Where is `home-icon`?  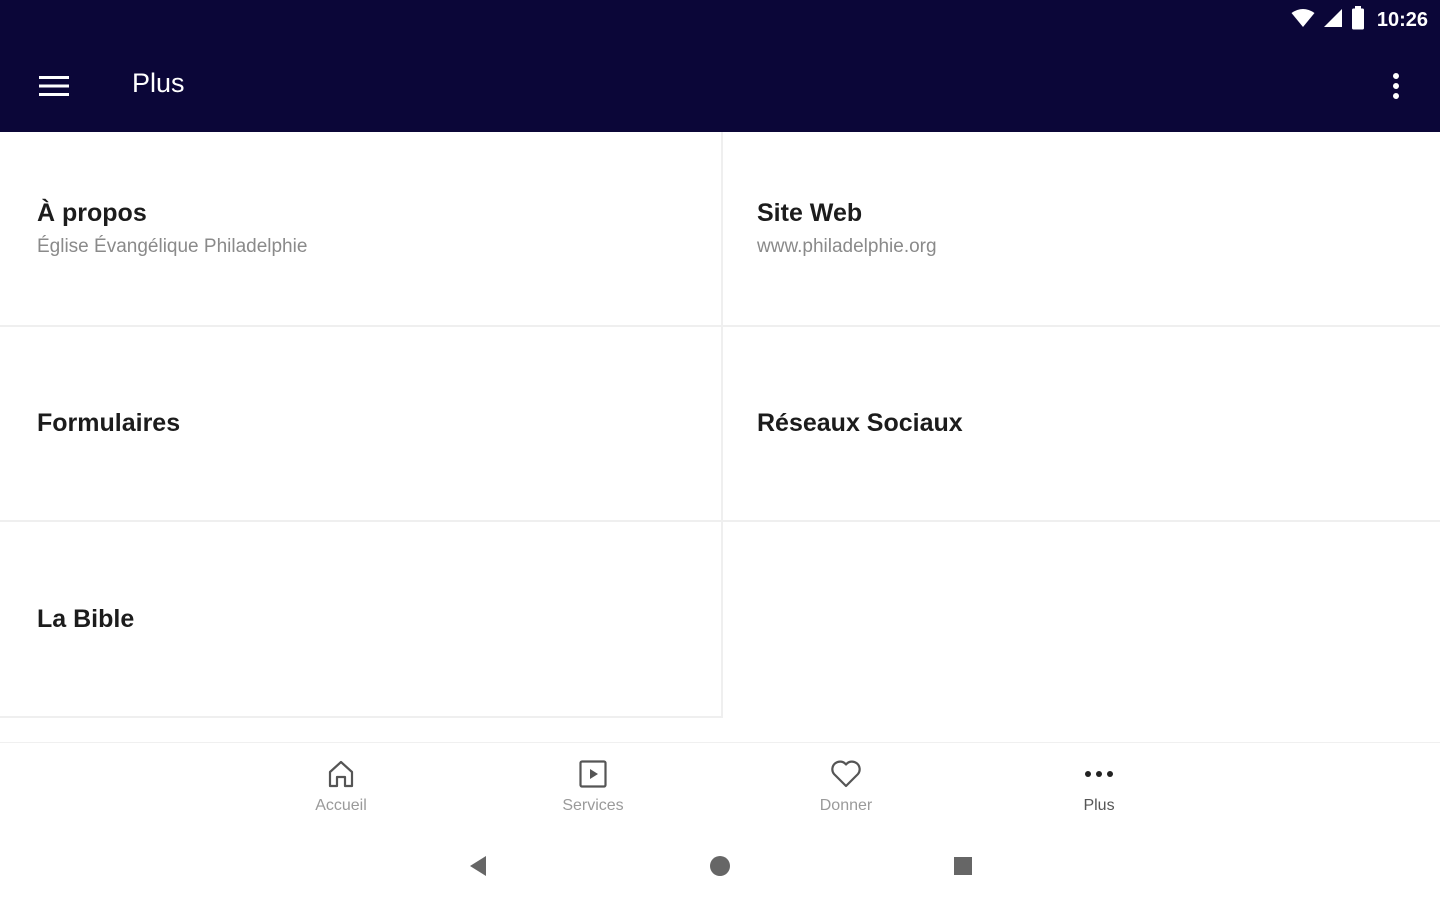 home-icon is located at coordinates (341, 774).